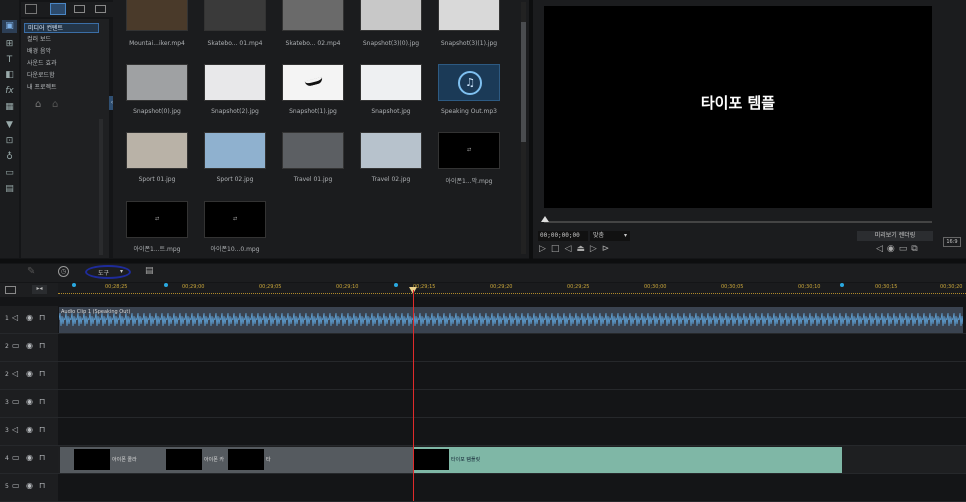 The image size is (966, 502). What do you see at coordinates (10, 290) in the screenshot?
I see `track-manager-icon` at bounding box center [10, 290].